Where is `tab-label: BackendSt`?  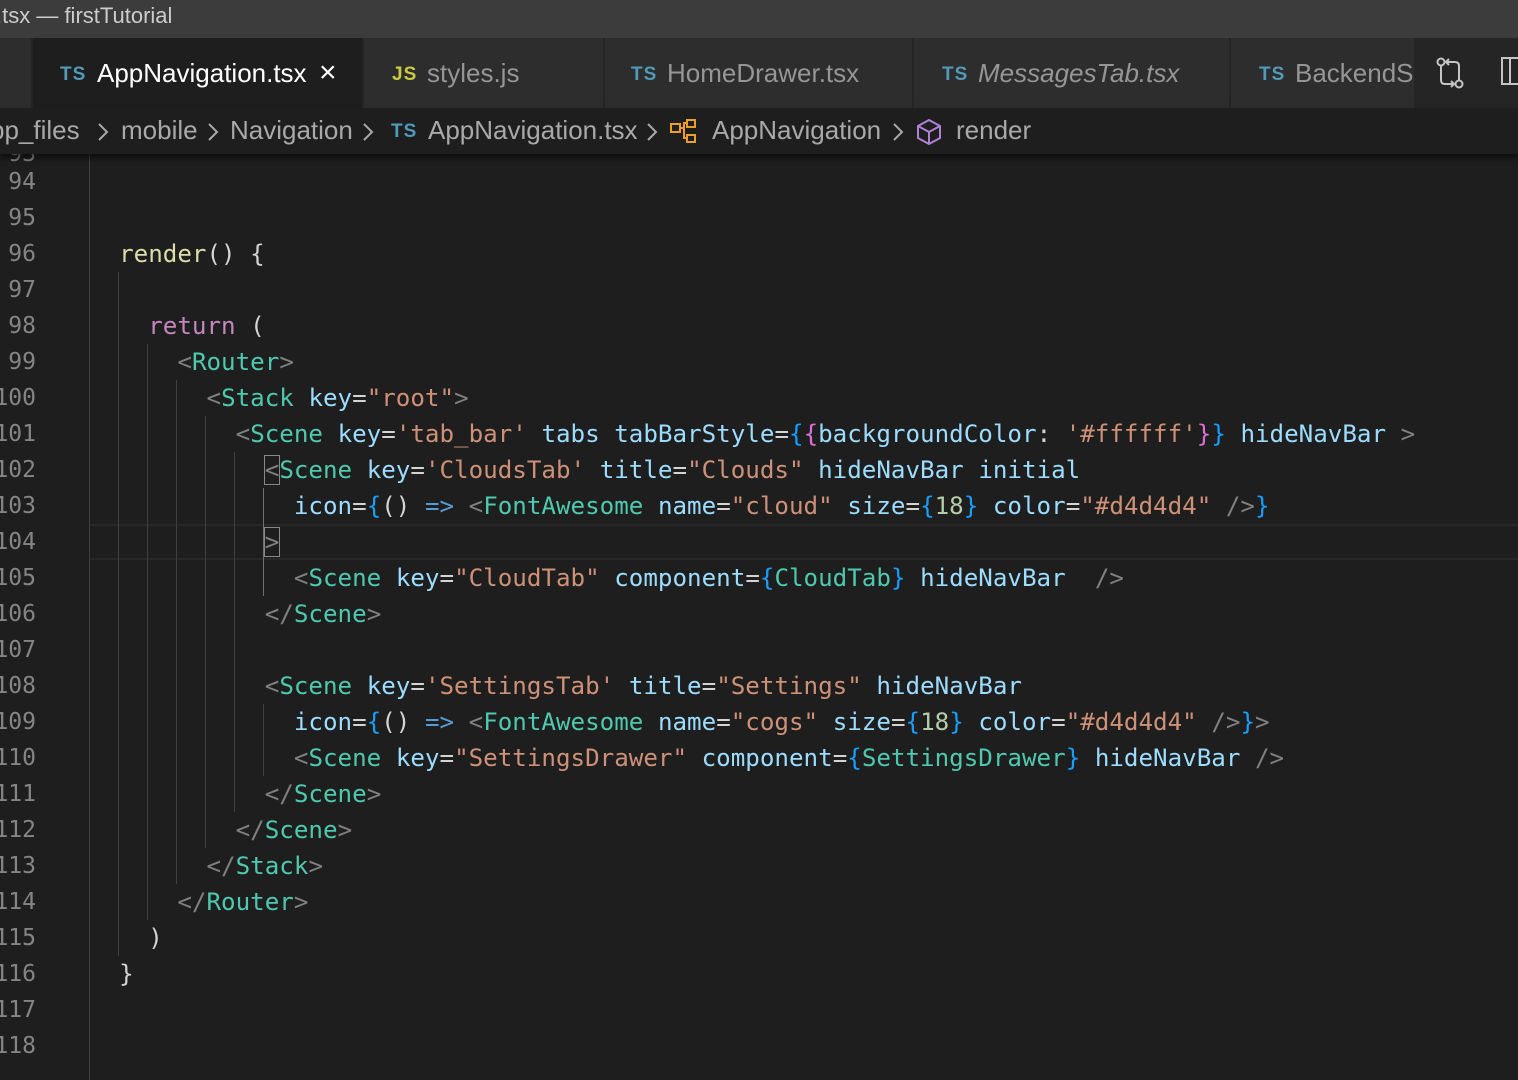 tab-label: BackendSt is located at coordinates (1355, 73).